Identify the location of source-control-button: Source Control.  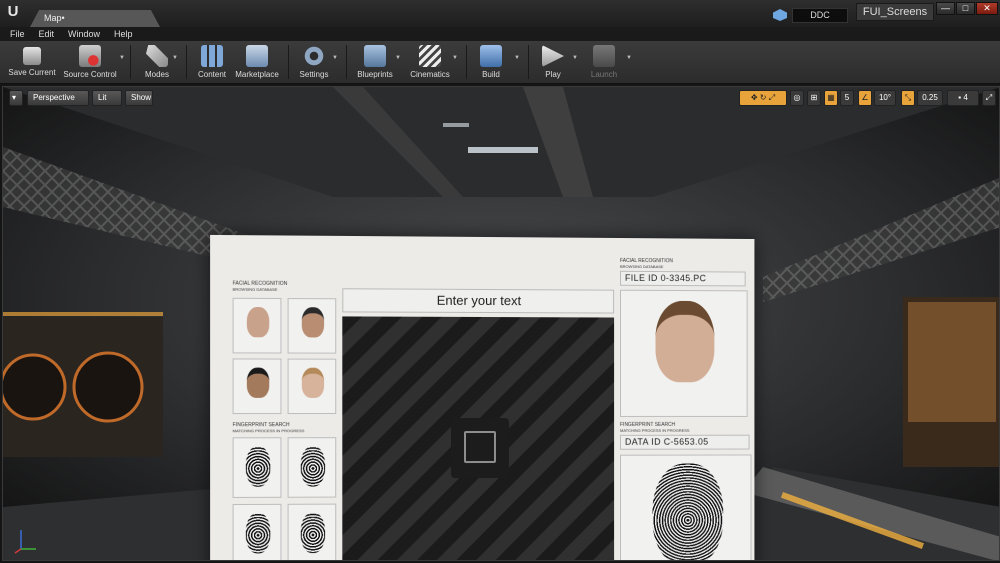
(90, 63).